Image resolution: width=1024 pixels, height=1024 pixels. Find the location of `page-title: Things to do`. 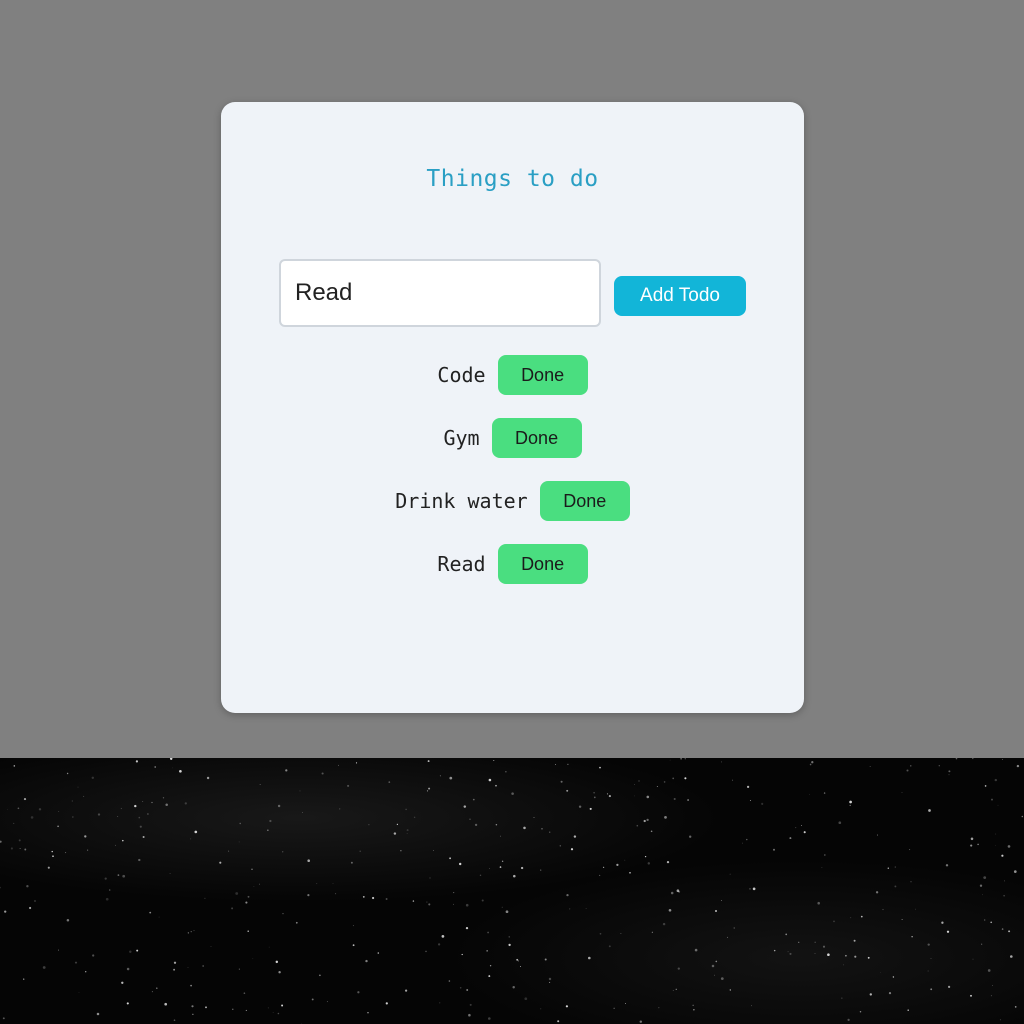

page-title: Things to do is located at coordinates (512, 179).